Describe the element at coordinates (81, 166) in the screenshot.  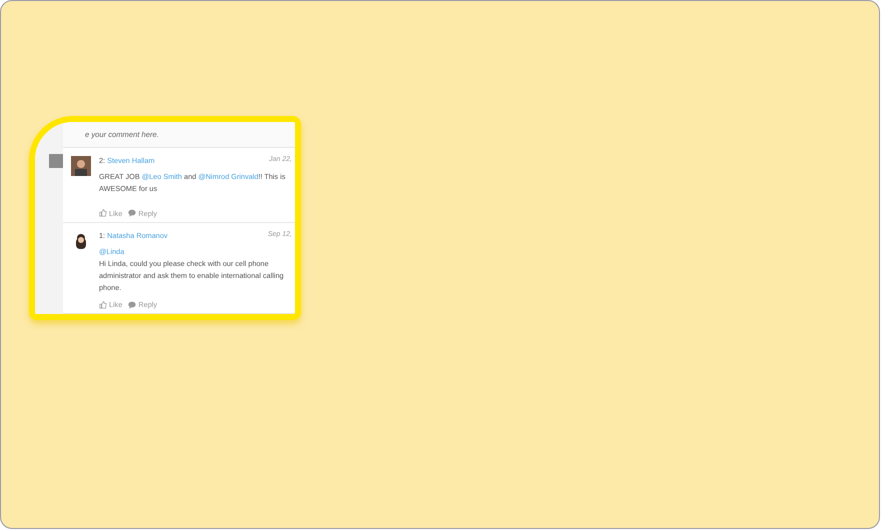
I see `avatar-icon` at that location.